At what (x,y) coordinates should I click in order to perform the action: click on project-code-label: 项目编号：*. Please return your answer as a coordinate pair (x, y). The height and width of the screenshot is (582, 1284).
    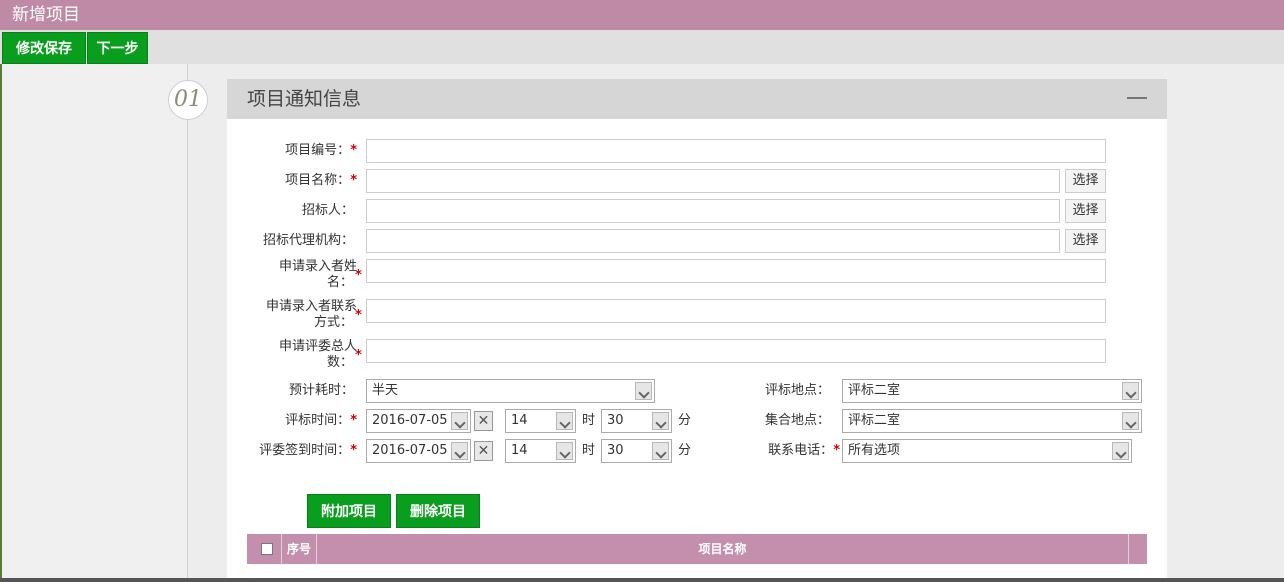
    Looking at the image, I should click on (321, 150).